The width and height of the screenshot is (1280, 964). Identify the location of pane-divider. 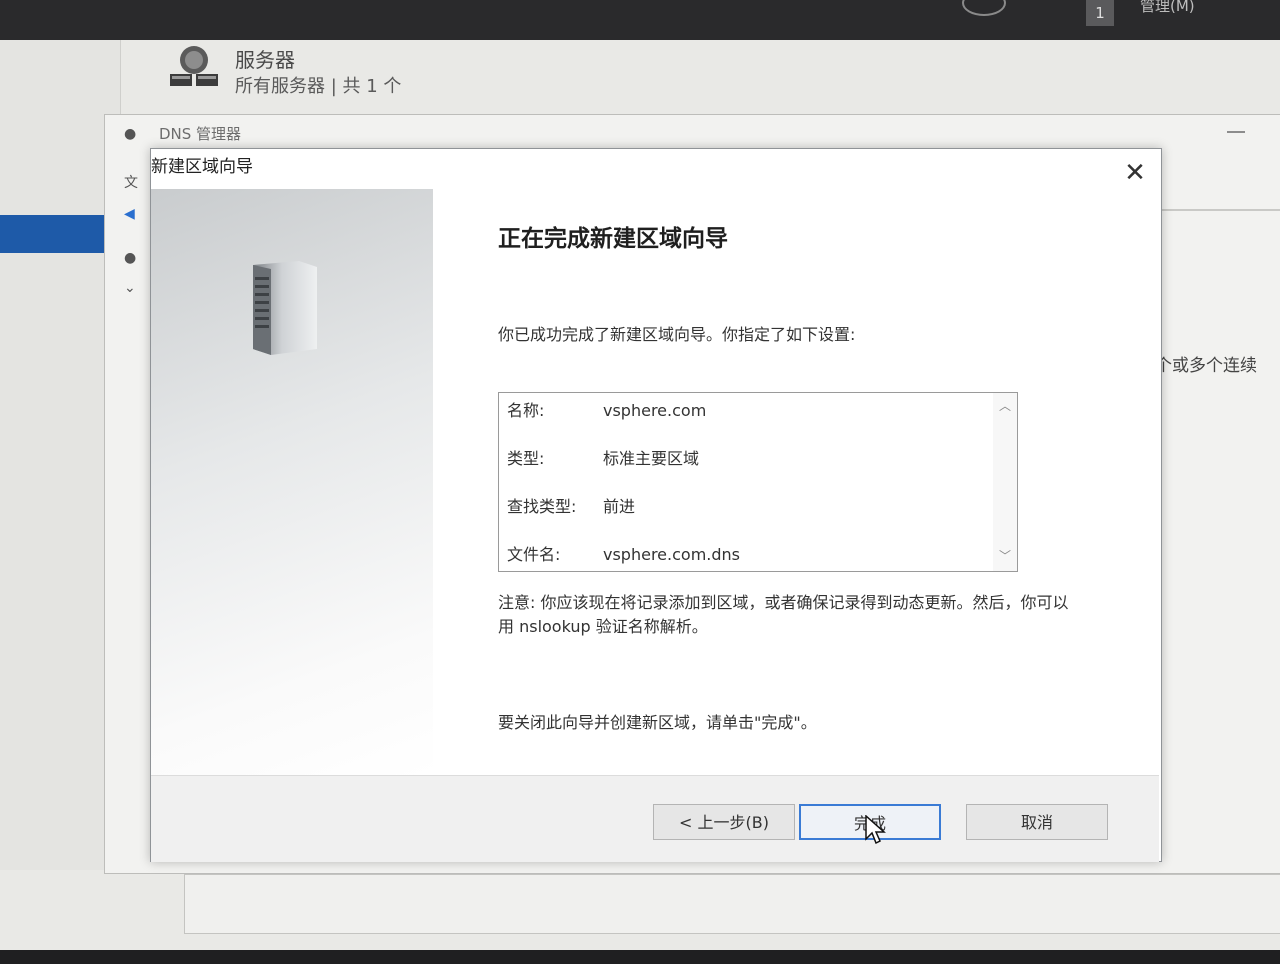
(1218, 210).